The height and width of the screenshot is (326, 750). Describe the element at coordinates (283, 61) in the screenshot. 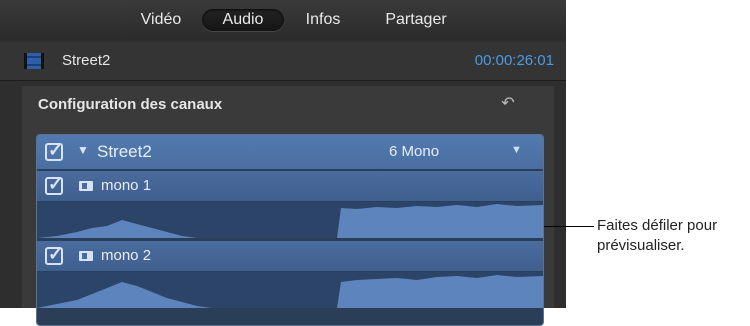

I see `clip-header: Street2 00:00:26:01` at that location.